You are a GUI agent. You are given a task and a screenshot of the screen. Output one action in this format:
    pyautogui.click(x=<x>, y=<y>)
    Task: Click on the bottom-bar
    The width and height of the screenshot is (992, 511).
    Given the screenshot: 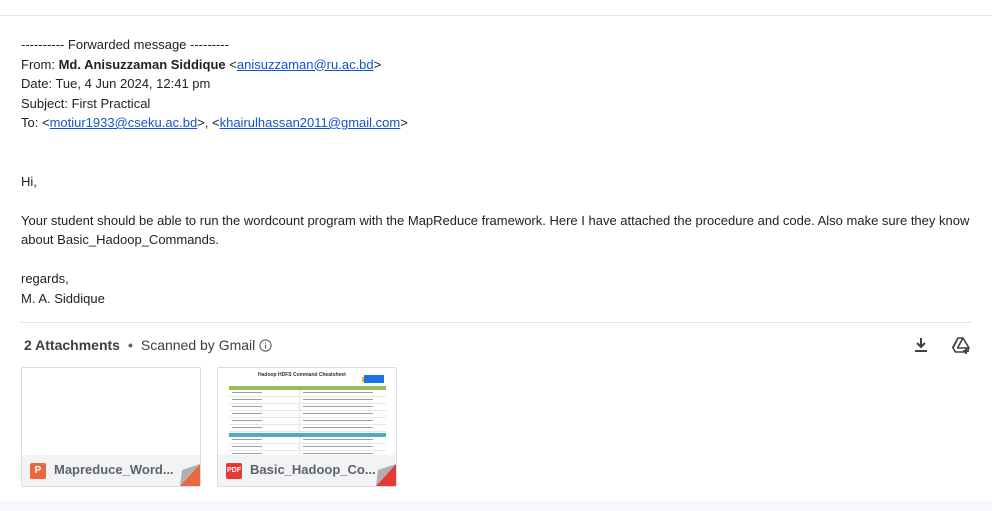 What is the action you would take?
    pyautogui.click(x=496, y=506)
    